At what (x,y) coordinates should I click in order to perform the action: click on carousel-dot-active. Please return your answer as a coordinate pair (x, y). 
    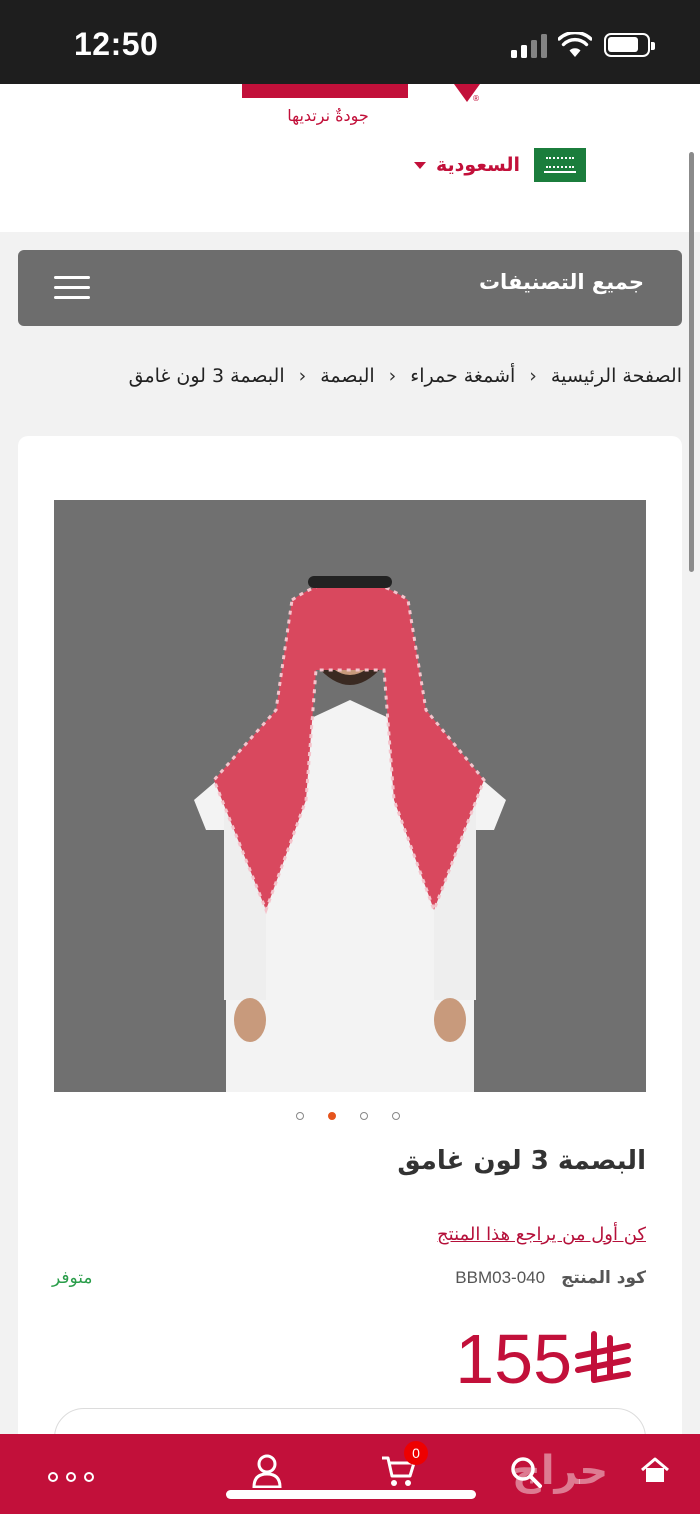
    Looking at the image, I should click on (332, 1116).